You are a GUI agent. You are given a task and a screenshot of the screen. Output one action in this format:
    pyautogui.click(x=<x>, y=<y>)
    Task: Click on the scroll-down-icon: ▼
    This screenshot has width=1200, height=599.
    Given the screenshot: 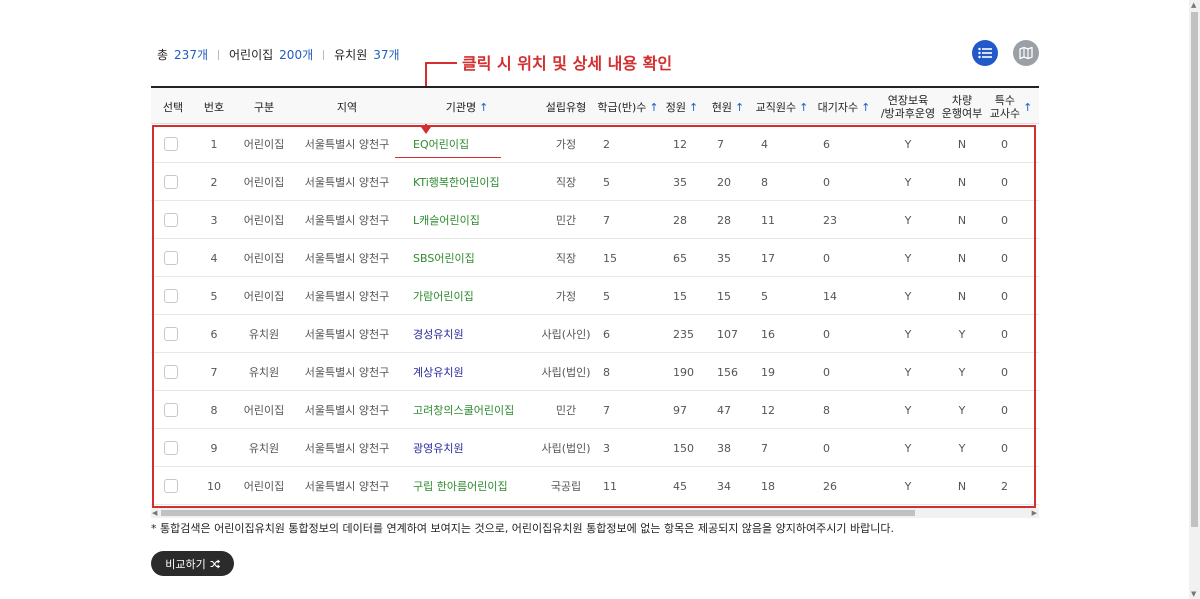 What is the action you would take?
    pyautogui.click(x=1193, y=594)
    